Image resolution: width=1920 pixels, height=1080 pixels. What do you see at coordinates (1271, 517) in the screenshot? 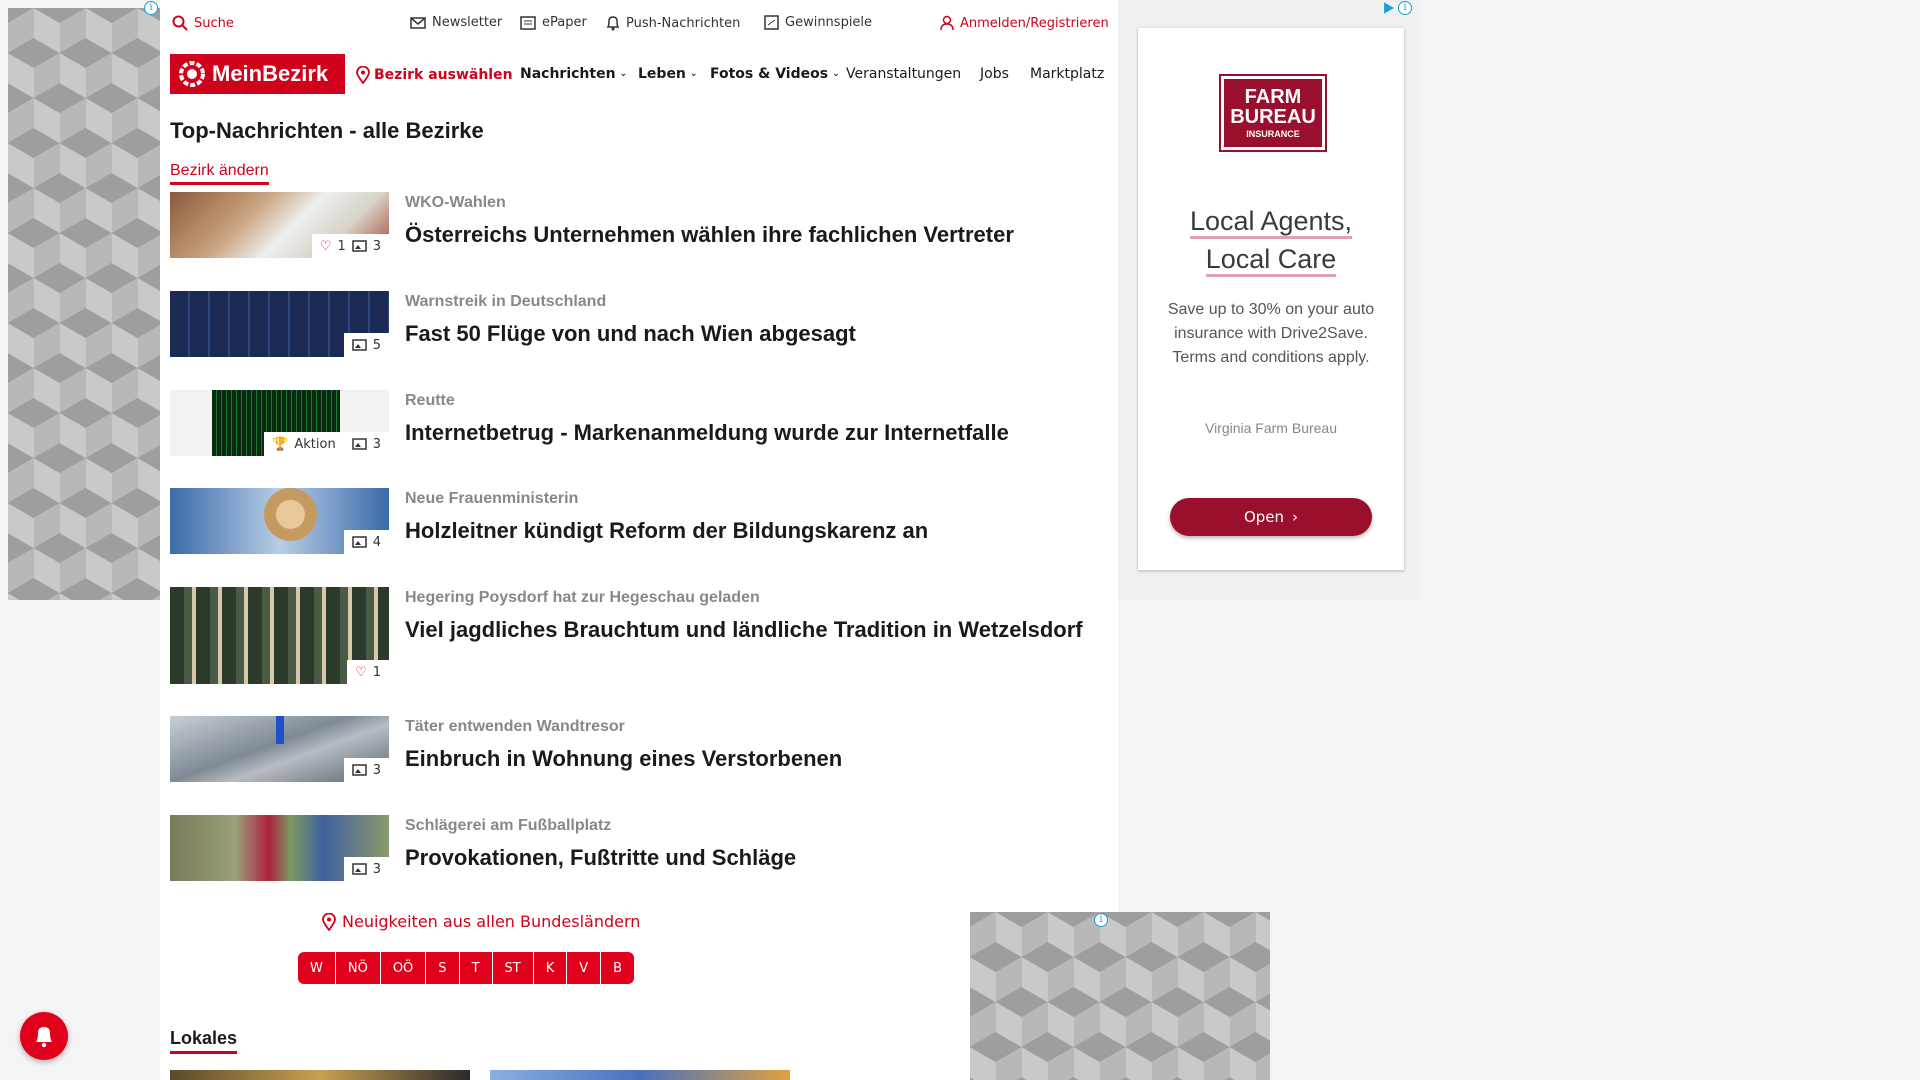
I see `ad-open-button: Open ›` at bounding box center [1271, 517].